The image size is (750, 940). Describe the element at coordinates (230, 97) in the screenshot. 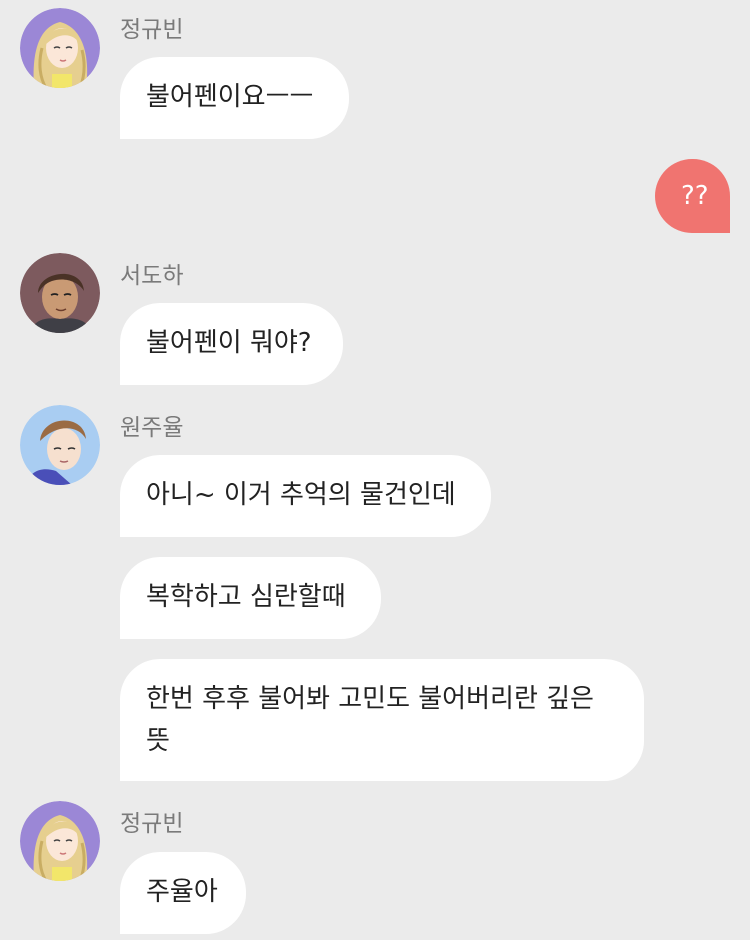

I see `message-text: 불어펜이요ㅡㅡ` at that location.